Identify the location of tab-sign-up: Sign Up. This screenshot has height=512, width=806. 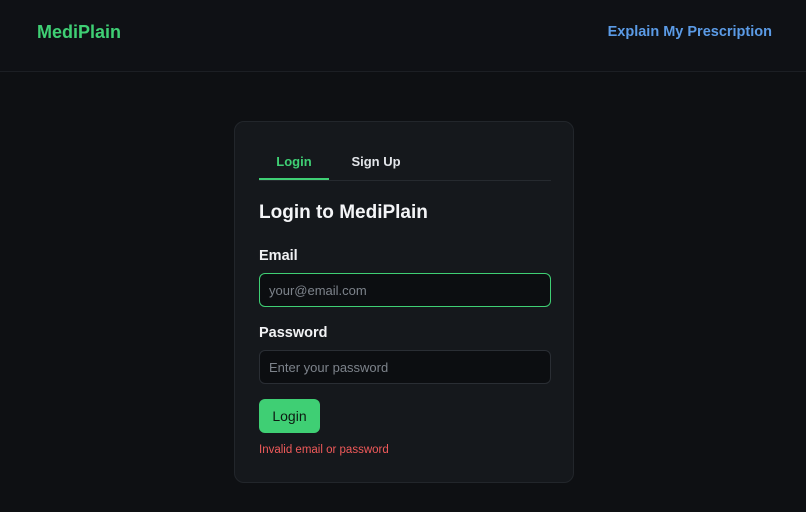
(376, 162).